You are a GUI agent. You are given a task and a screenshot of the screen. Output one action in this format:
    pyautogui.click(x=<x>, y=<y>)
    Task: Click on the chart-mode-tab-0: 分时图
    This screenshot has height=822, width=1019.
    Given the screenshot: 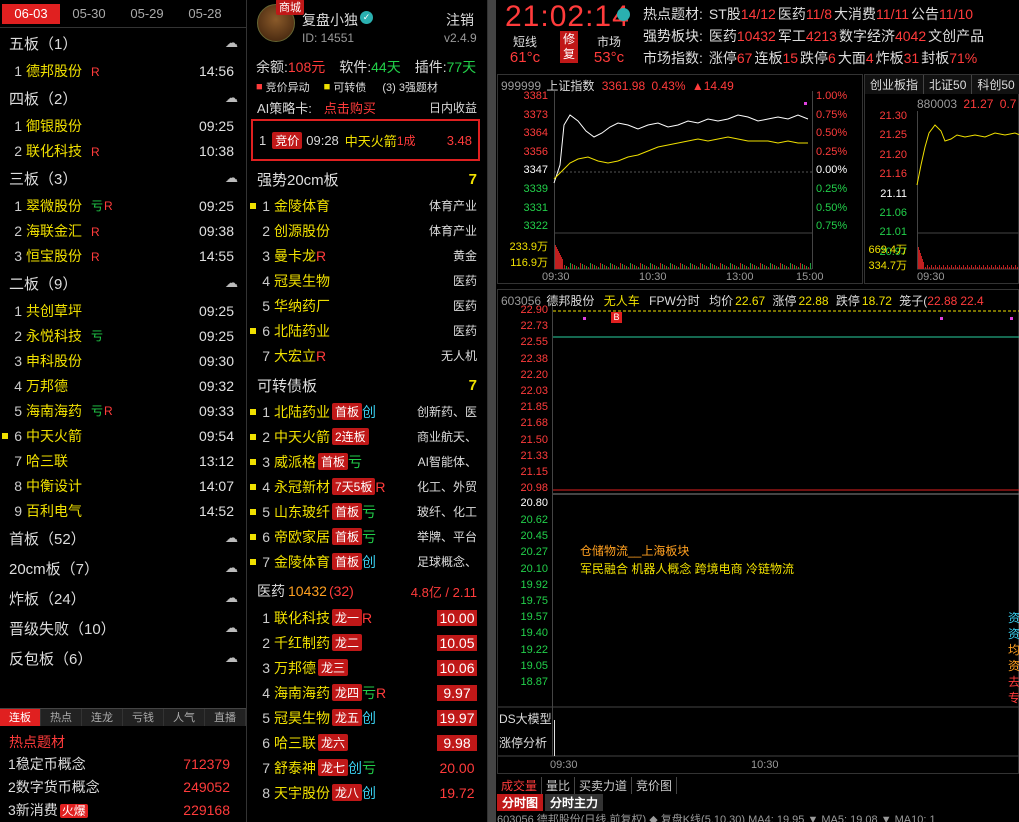 What is the action you would take?
    pyautogui.click(x=520, y=802)
    